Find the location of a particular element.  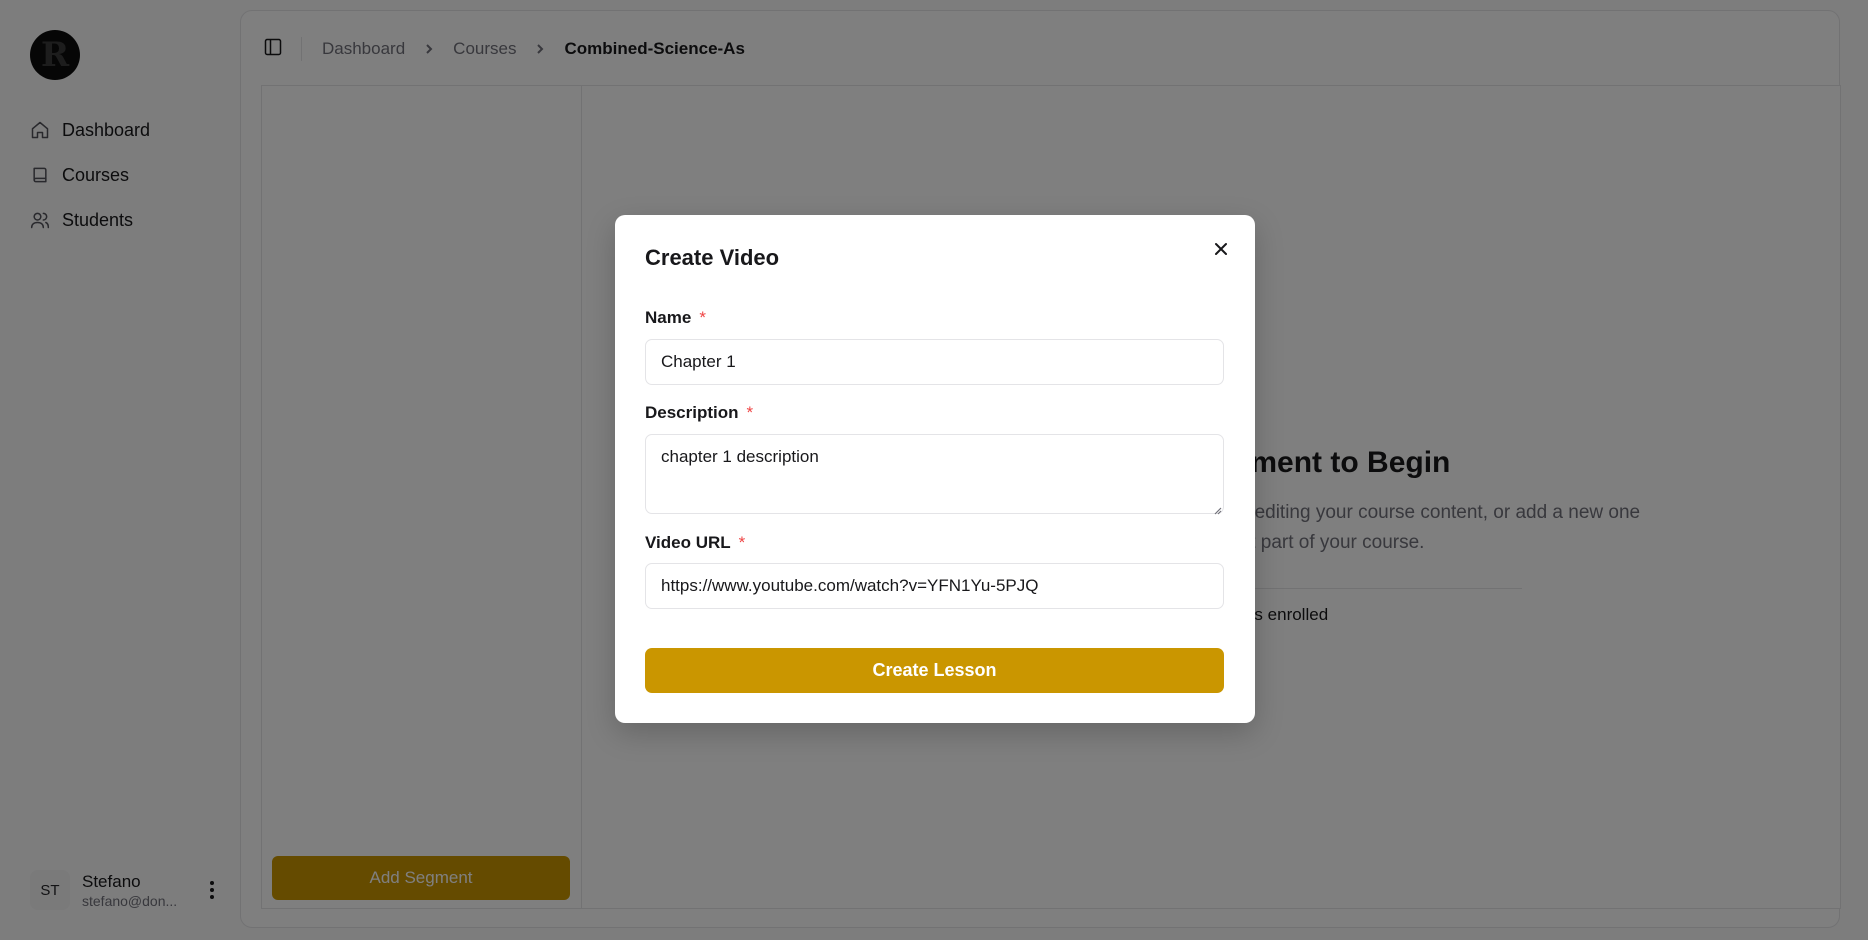

video-url-label-text: Video URL is located at coordinates (688, 542).